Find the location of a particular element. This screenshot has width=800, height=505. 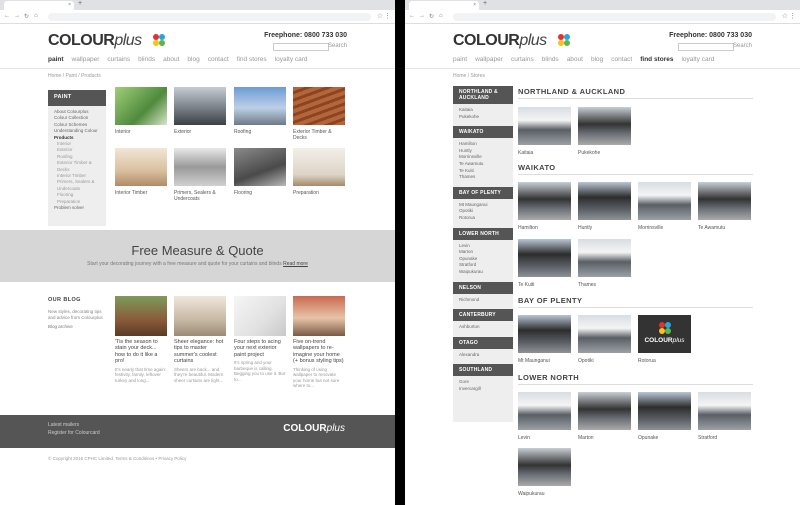

colourplus-logo-card: COLOURplus is located at coordinates (664, 334).